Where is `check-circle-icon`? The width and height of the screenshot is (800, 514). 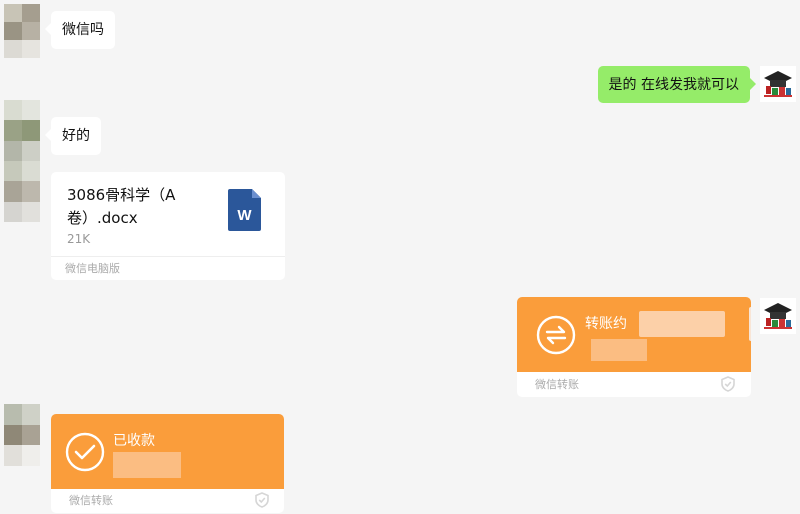 check-circle-icon is located at coordinates (85, 452).